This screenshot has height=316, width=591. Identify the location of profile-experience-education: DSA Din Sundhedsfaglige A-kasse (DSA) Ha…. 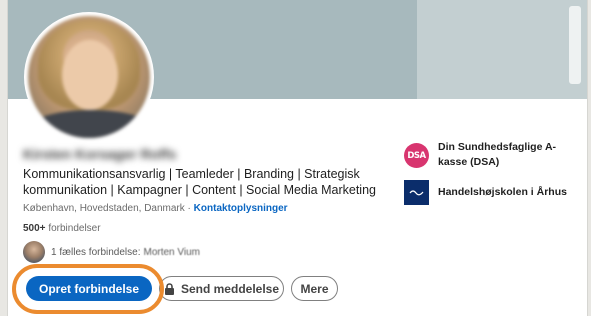
(494, 177).